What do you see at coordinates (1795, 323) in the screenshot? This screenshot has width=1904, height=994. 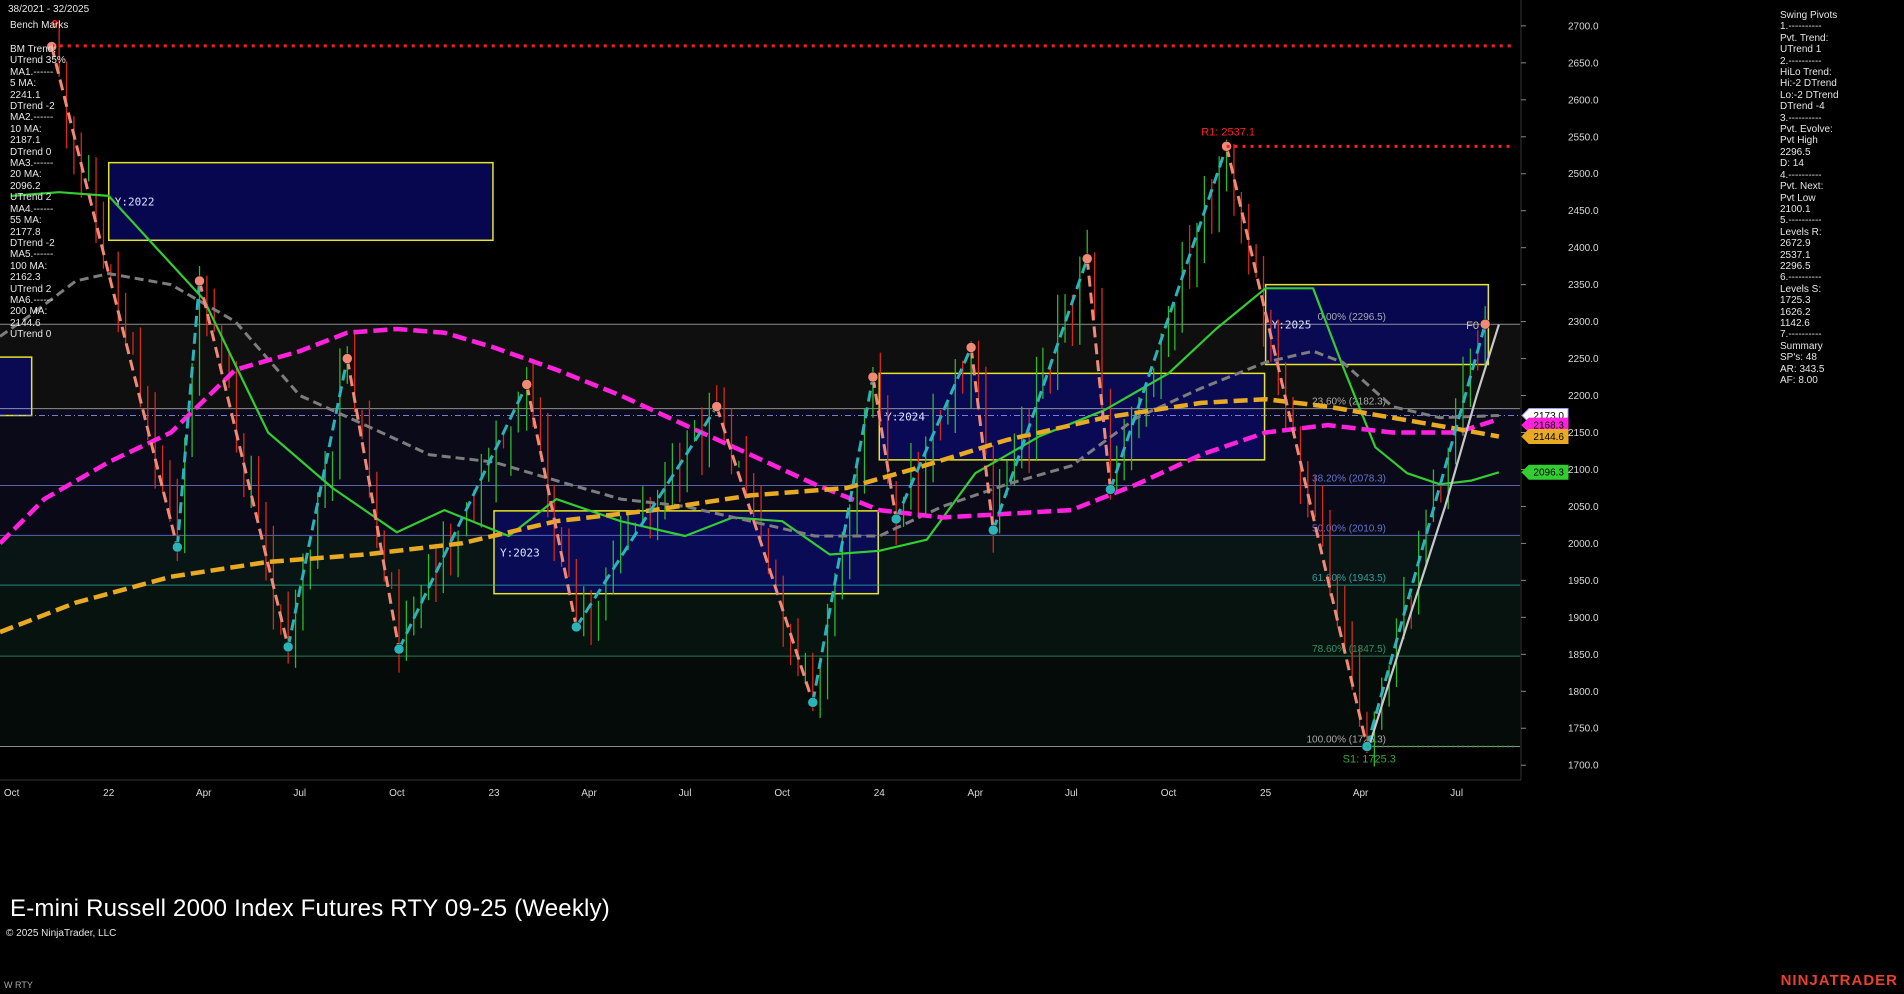 I see `panel-line: 1142.6` at bounding box center [1795, 323].